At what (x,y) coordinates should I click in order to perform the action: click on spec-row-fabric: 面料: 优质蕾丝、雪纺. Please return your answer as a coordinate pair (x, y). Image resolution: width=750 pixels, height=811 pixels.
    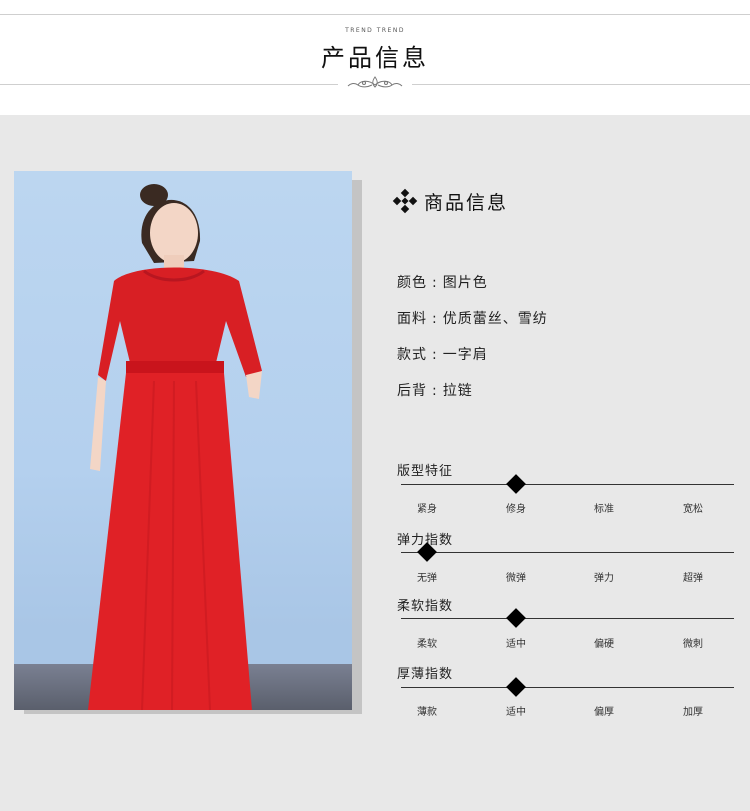
    Looking at the image, I should click on (472, 318).